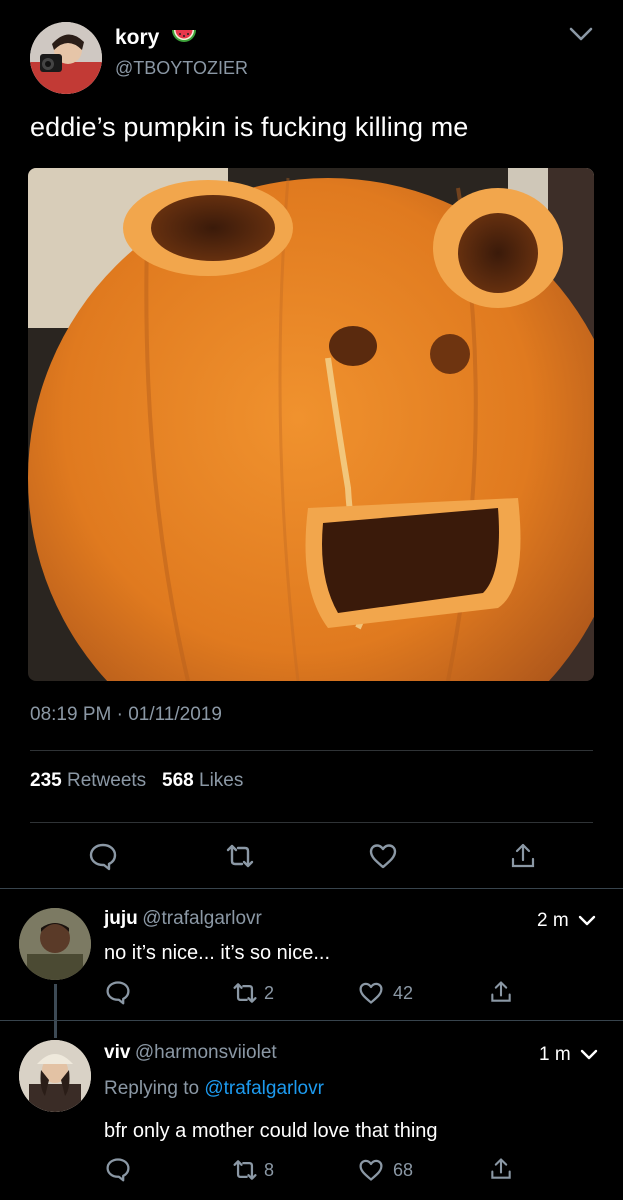 Image resolution: width=623 pixels, height=1200 pixels. I want to click on retweet-count: 235, so click(46, 780).